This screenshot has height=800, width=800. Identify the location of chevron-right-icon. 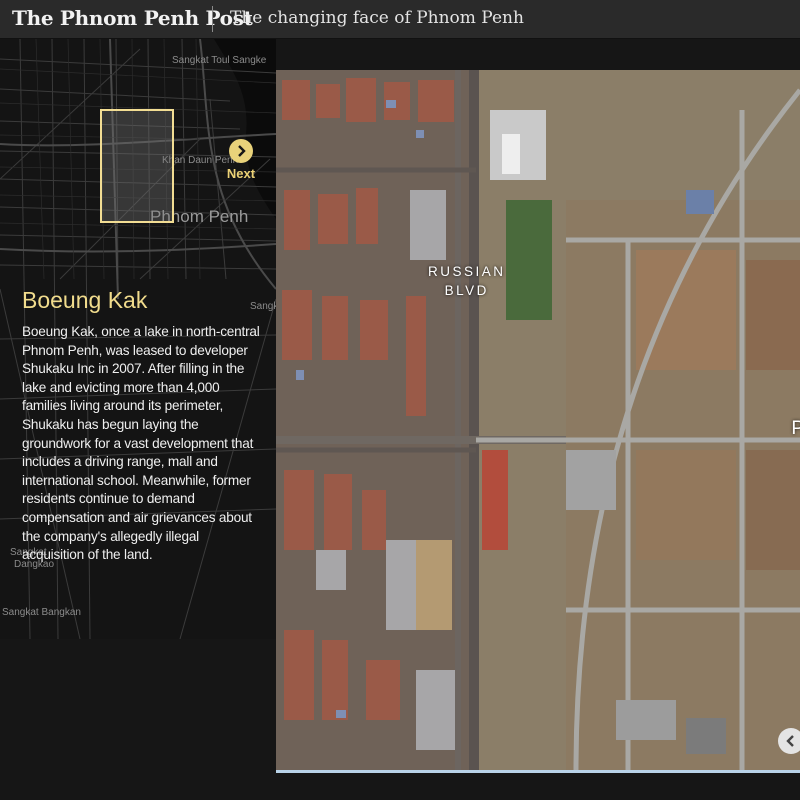
(241, 151).